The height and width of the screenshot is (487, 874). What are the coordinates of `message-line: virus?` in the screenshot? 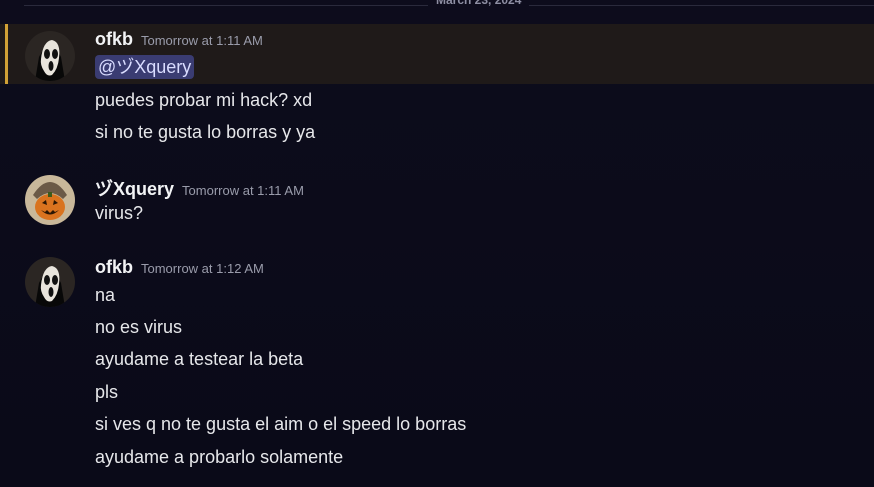 It's located at (119, 213).